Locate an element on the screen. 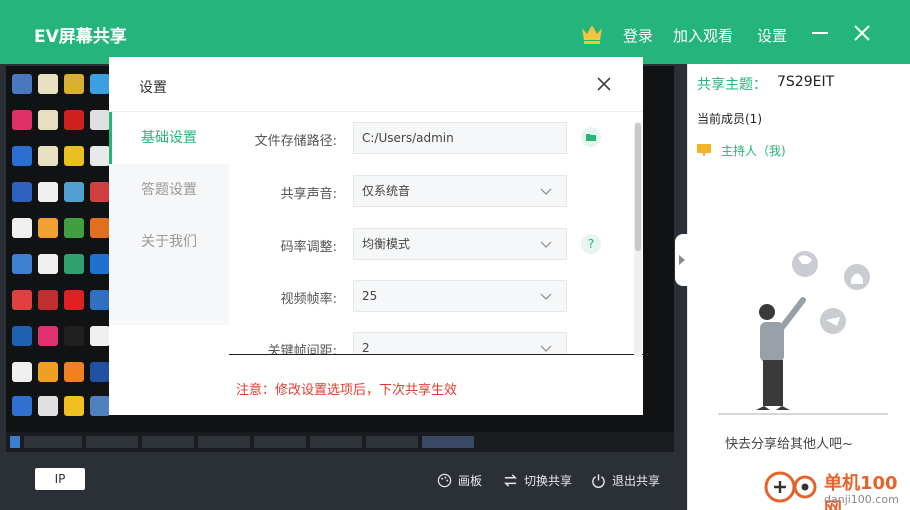  minimize-icon is located at coordinates (820, 33).